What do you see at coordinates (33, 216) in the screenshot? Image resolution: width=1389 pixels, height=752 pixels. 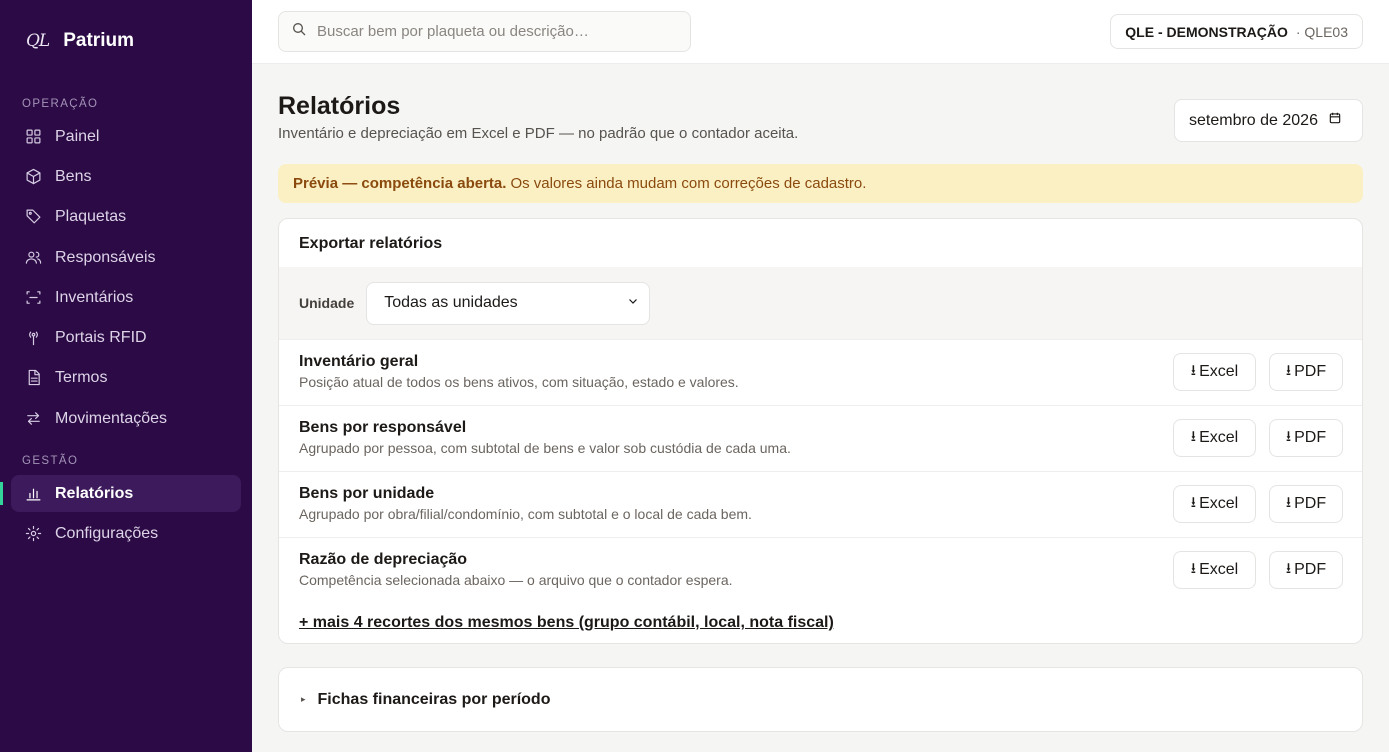 I see `tag-icon` at bounding box center [33, 216].